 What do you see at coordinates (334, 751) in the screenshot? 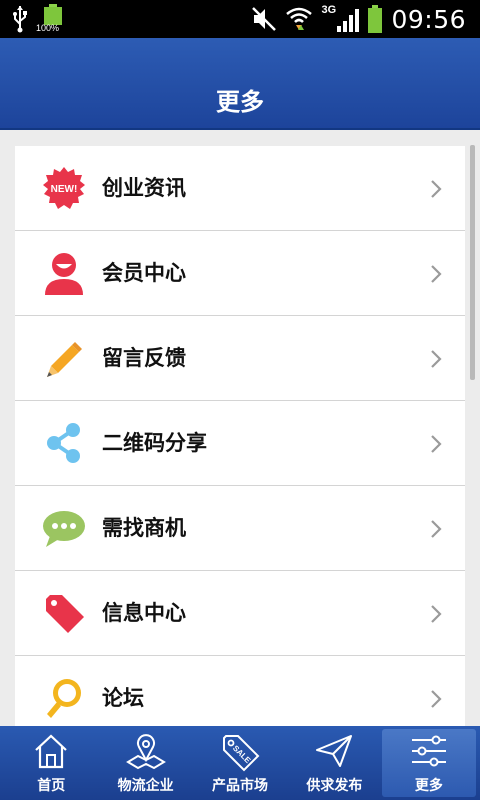
I see `paper-plane-icon` at bounding box center [334, 751].